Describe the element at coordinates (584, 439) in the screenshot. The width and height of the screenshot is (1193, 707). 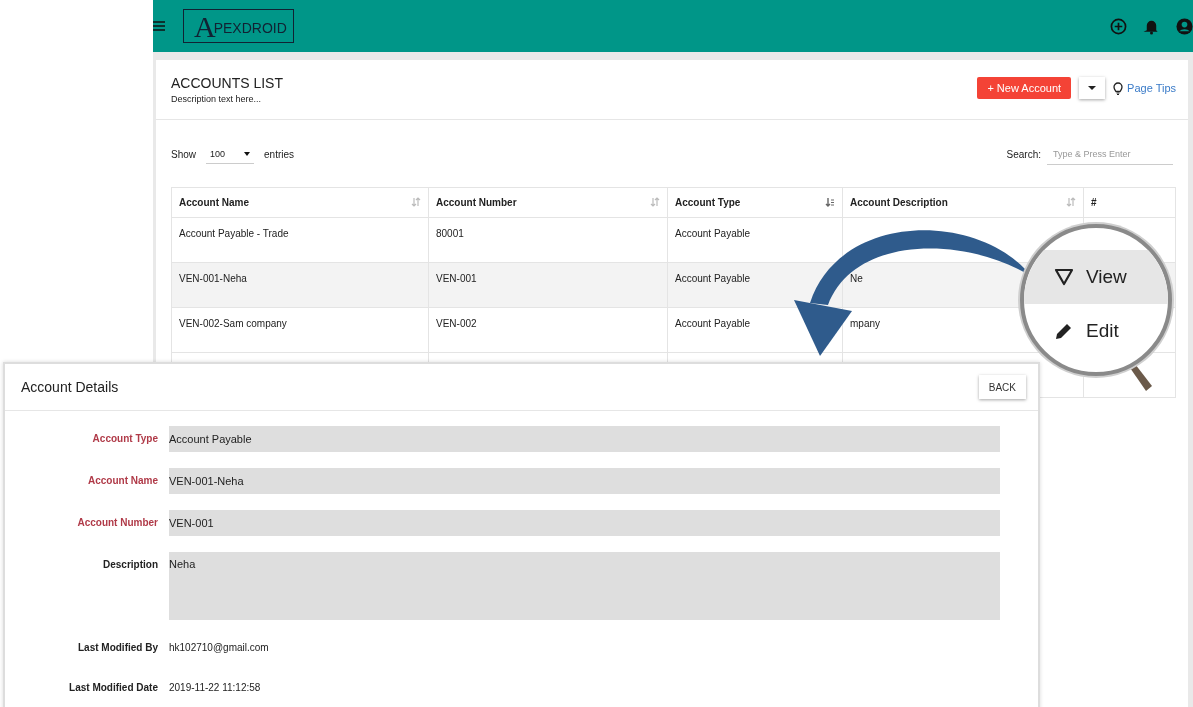
I see `input-field: Account Payable` at that location.